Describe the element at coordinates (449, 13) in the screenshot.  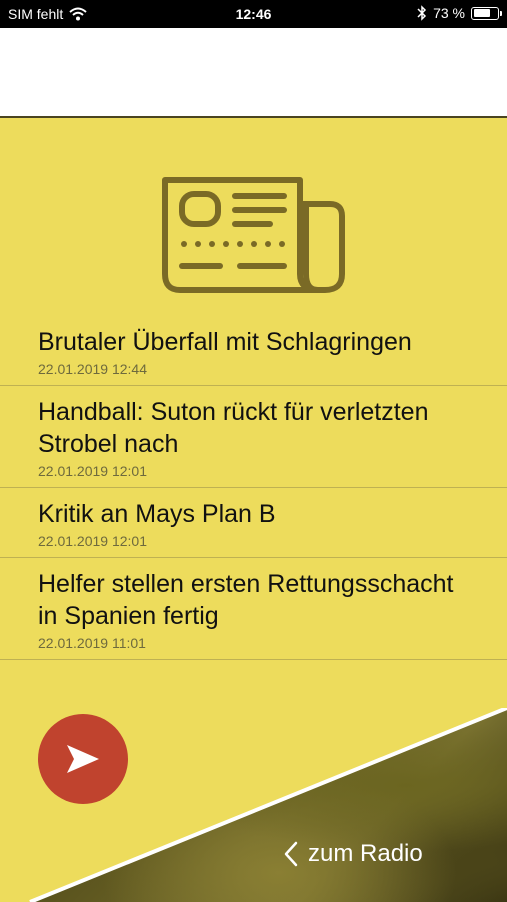
I see `battery-percent: 73 %` at that location.